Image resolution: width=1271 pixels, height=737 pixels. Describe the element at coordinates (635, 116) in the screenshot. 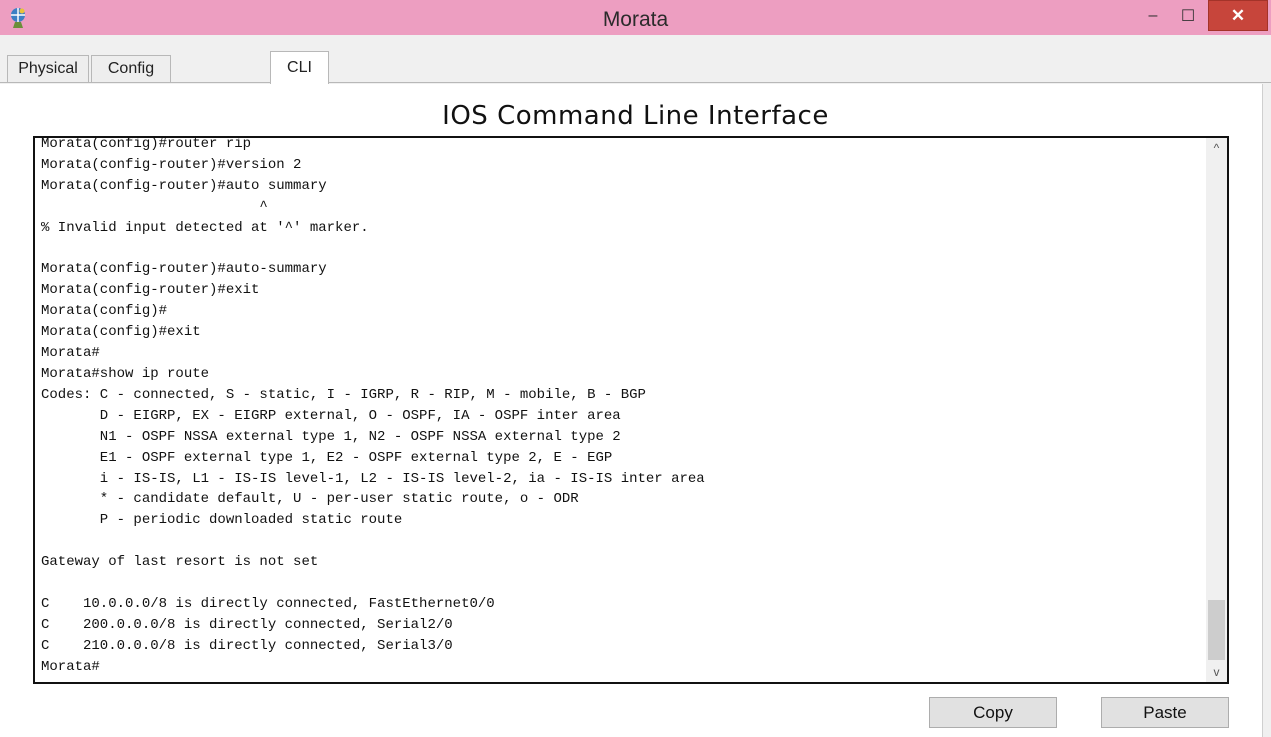

I see `page-title: IOS Command Line Interface` at that location.